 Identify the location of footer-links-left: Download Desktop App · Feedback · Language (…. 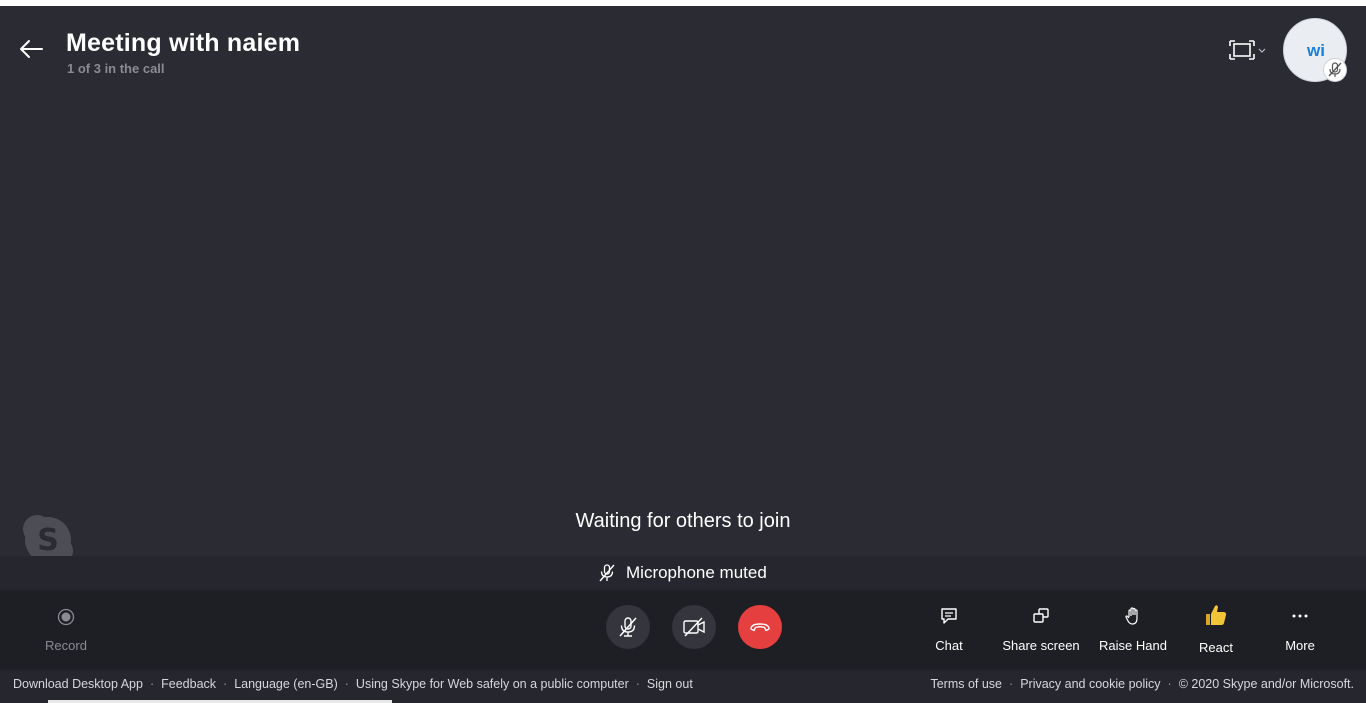
(353, 684).